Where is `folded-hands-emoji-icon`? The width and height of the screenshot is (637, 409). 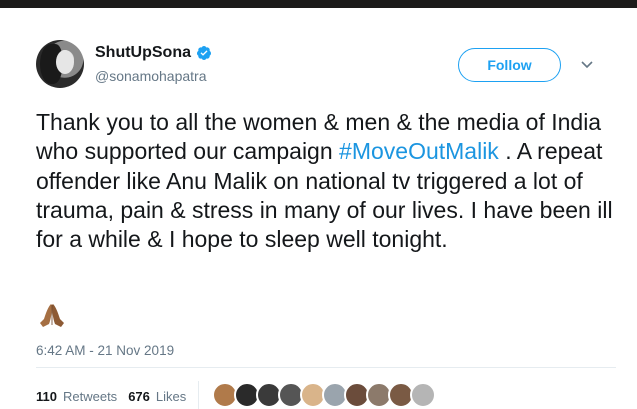
folded-hands-emoji-icon is located at coordinates (52, 315).